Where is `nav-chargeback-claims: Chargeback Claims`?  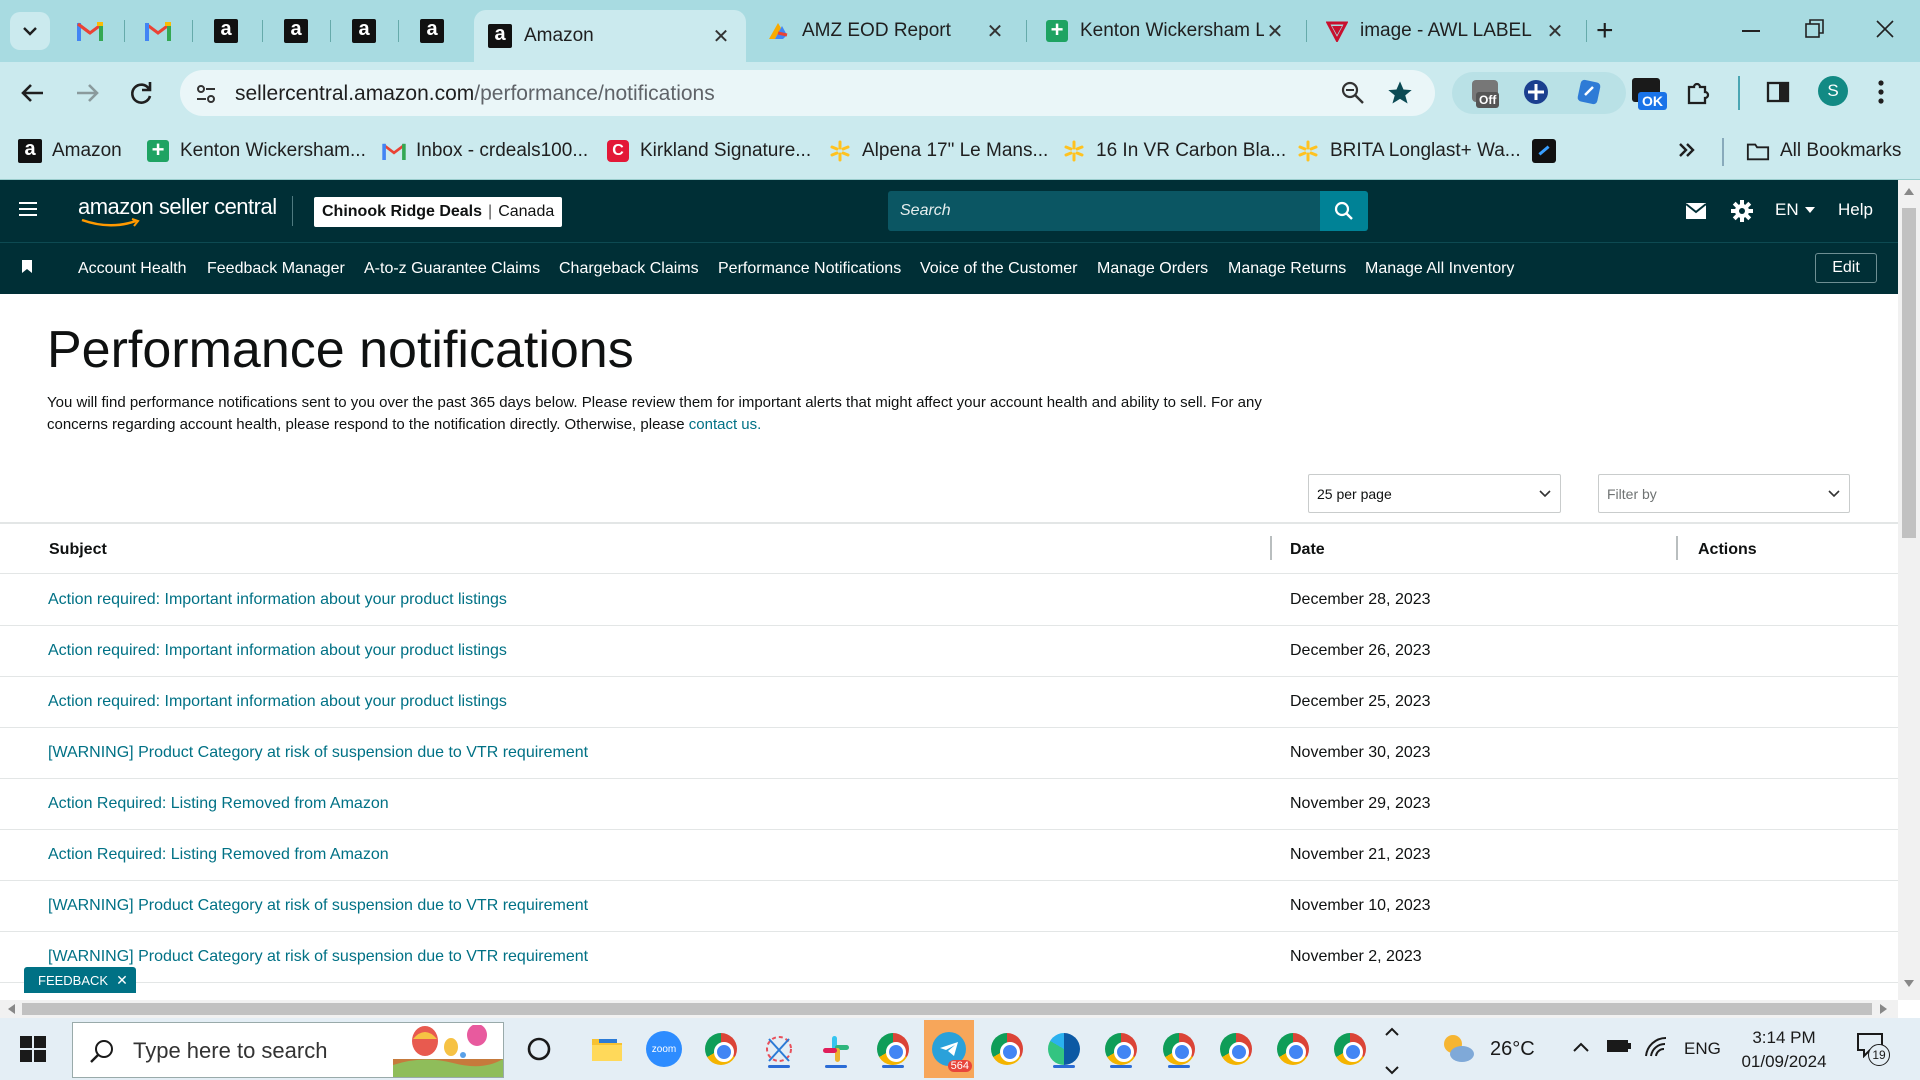 nav-chargeback-claims: Chargeback Claims is located at coordinates (629, 269).